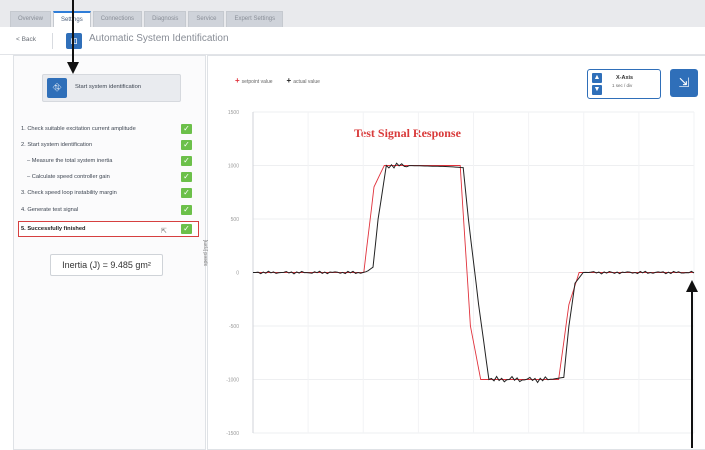 This screenshot has height=450, width=705. I want to click on step-item-finished: 5. Successfully finished ⇱ ✓, so click(108, 229).